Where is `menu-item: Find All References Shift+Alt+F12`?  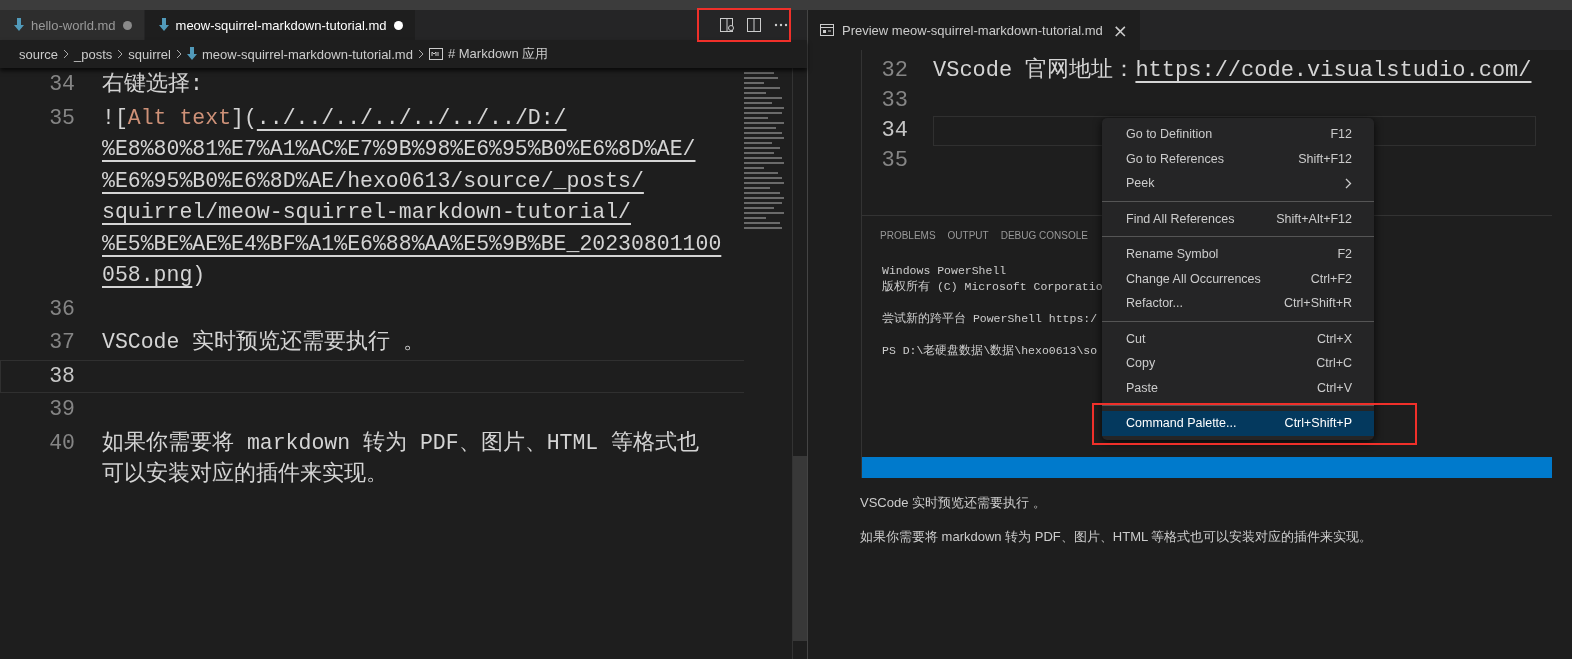 menu-item: Find All References Shift+Alt+F12 is located at coordinates (1238, 218).